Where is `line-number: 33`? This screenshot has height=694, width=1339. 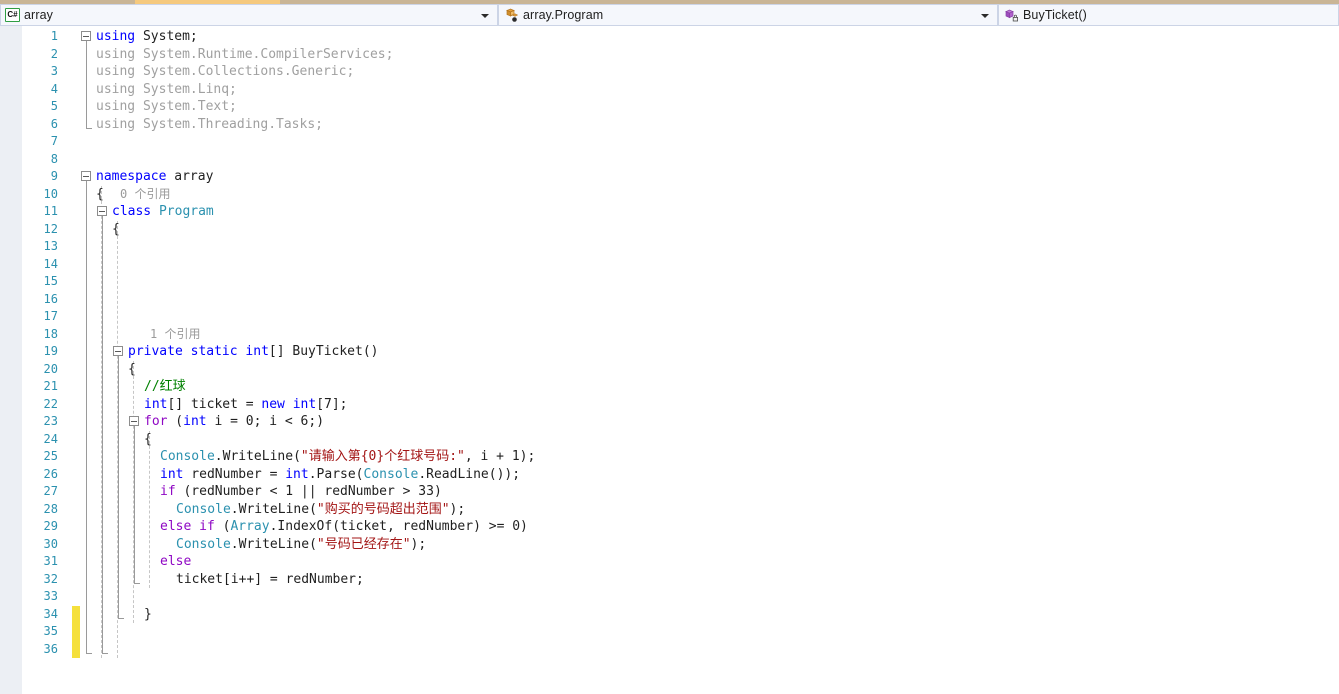
line-number: 33 is located at coordinates (50, 596).